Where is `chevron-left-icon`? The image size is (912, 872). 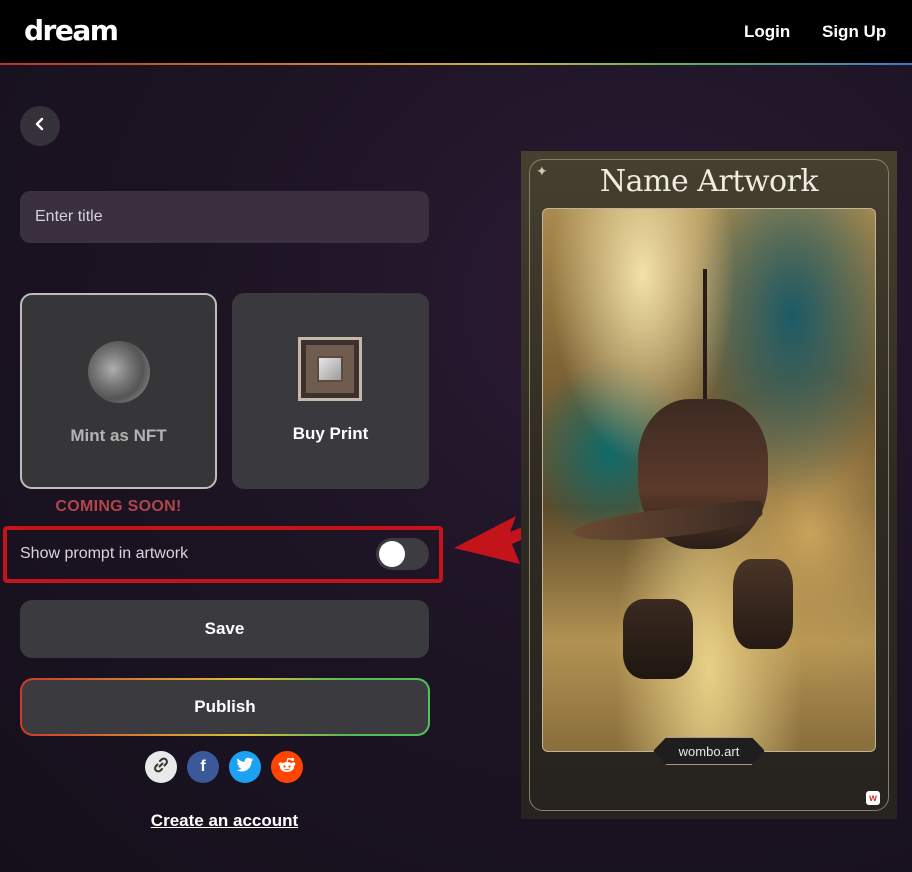 chevron-left-icon is located at coordinates (40, 126).